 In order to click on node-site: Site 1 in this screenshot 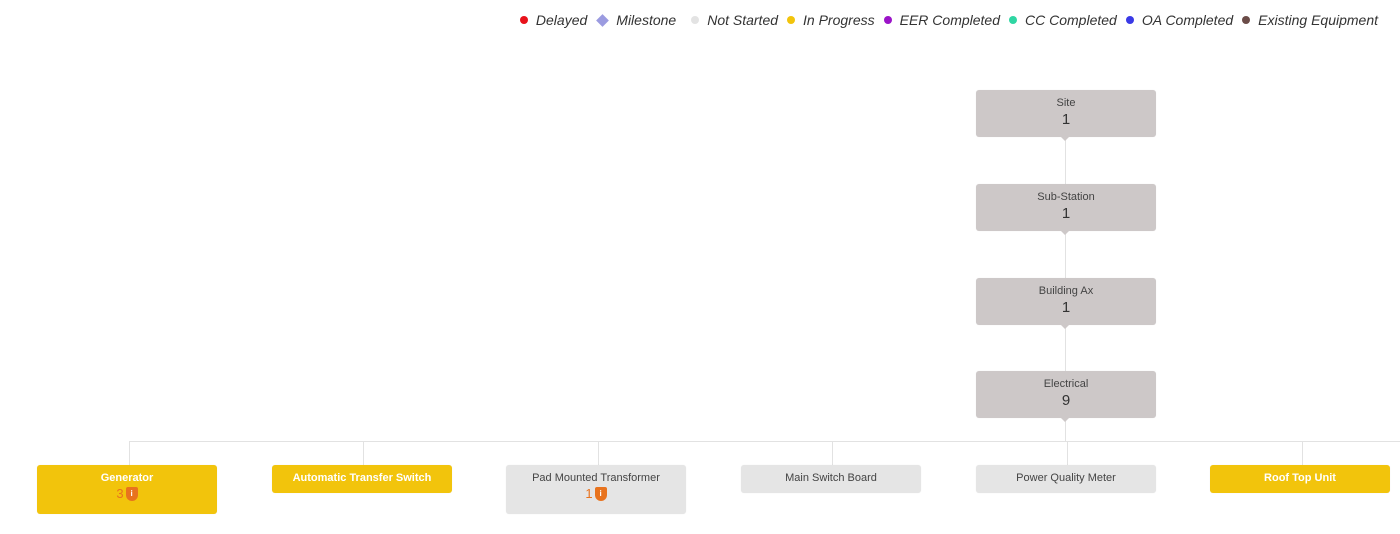, I will do `click(1066, 113)`.